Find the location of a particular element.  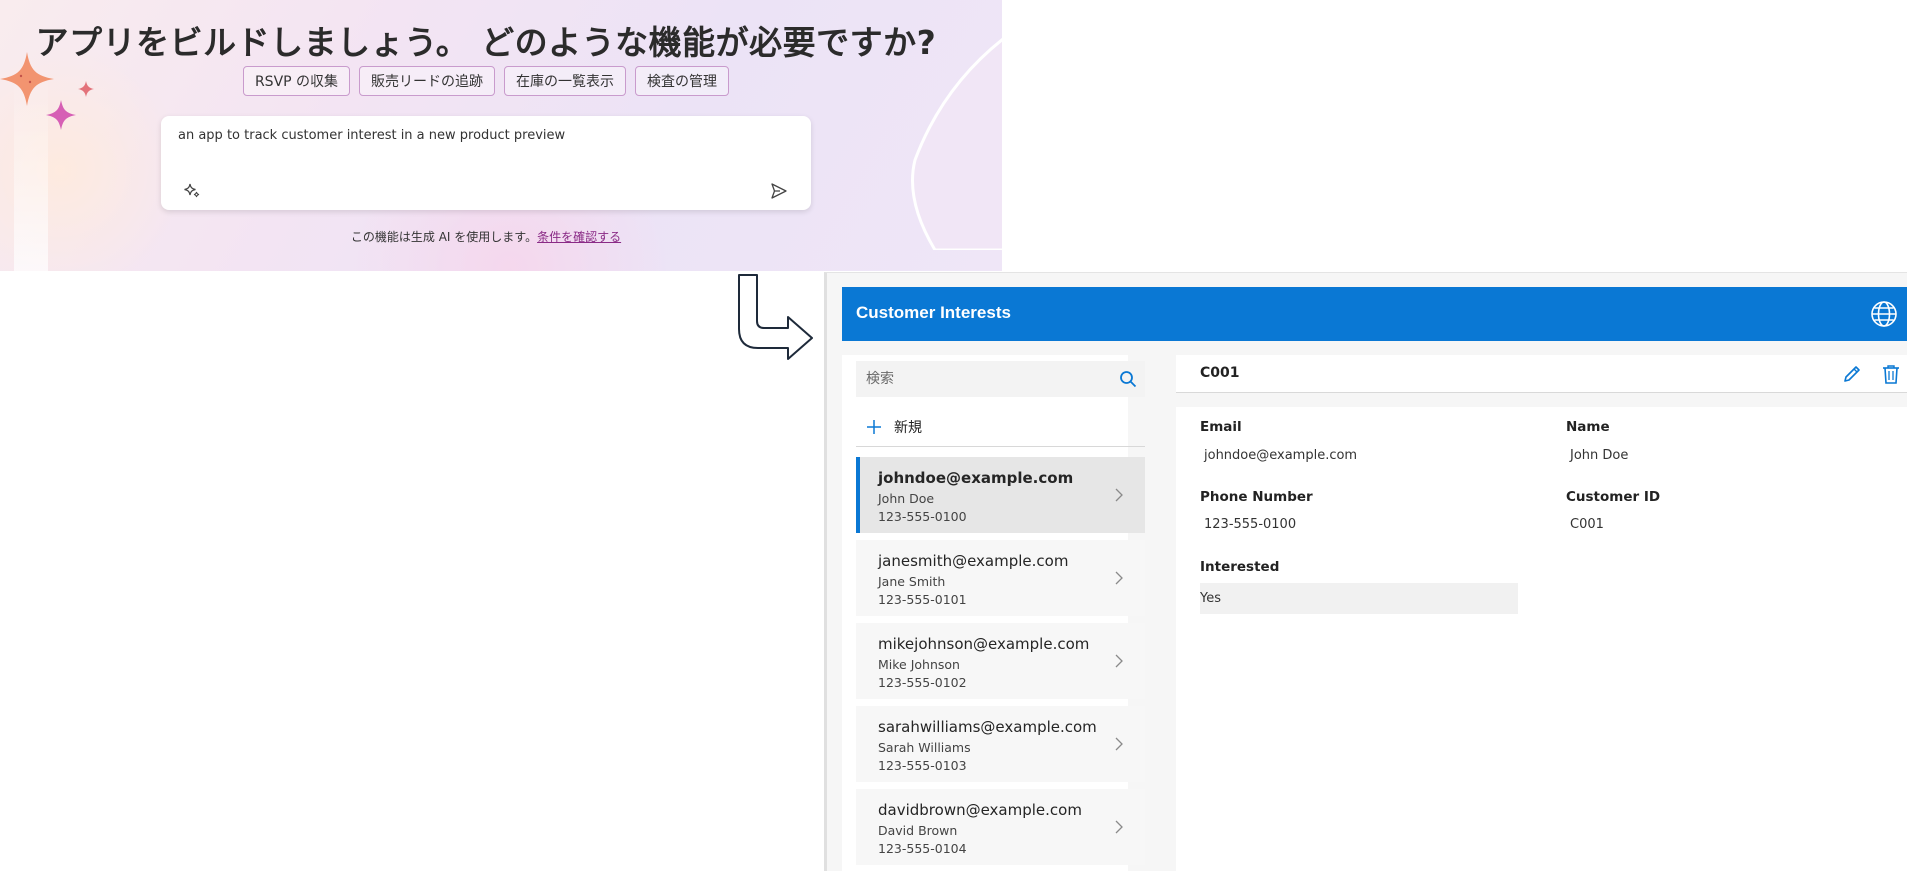

banner-title: アプリをビルドしましょう。 どのような機能が必要ですか? is located at coordinates (486, 42).